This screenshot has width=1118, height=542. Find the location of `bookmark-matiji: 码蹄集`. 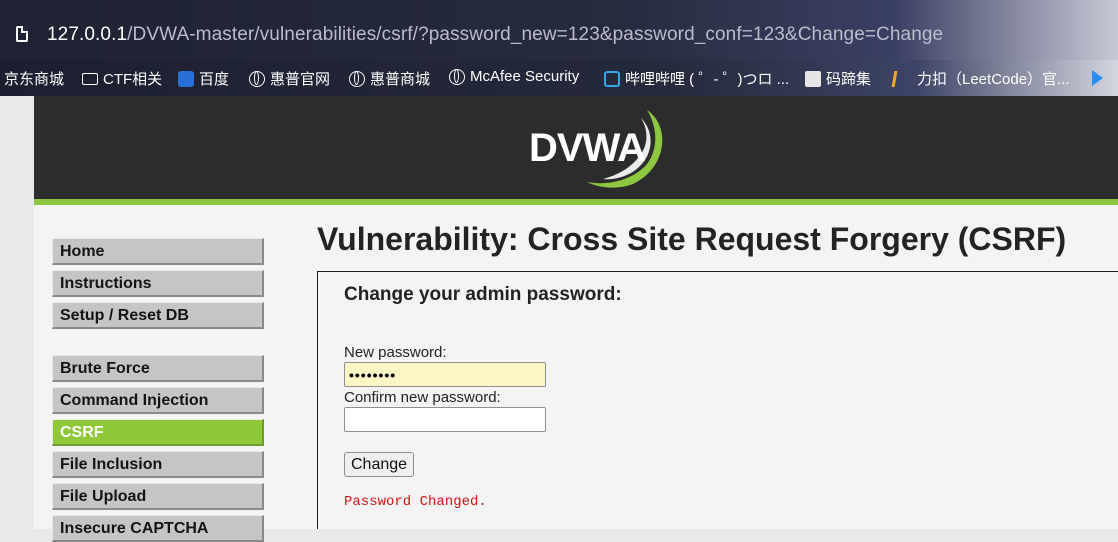

bookmark-matiji: 码蹄集 is located at coordinates (838, 78).